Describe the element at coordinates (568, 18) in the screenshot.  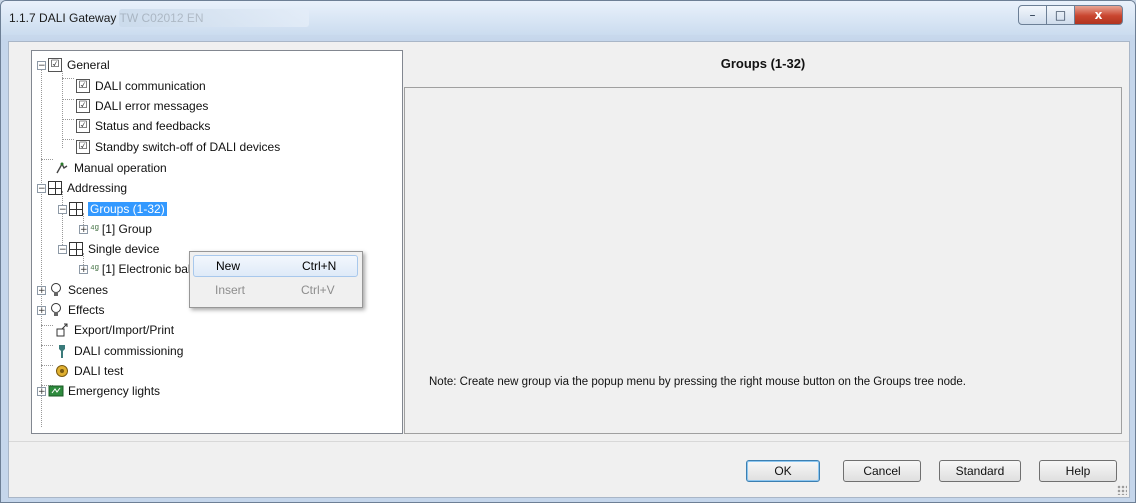
I see `title-bar: 1.1.7 DALI Gateway TW C02012 EN – □ x` at that location.